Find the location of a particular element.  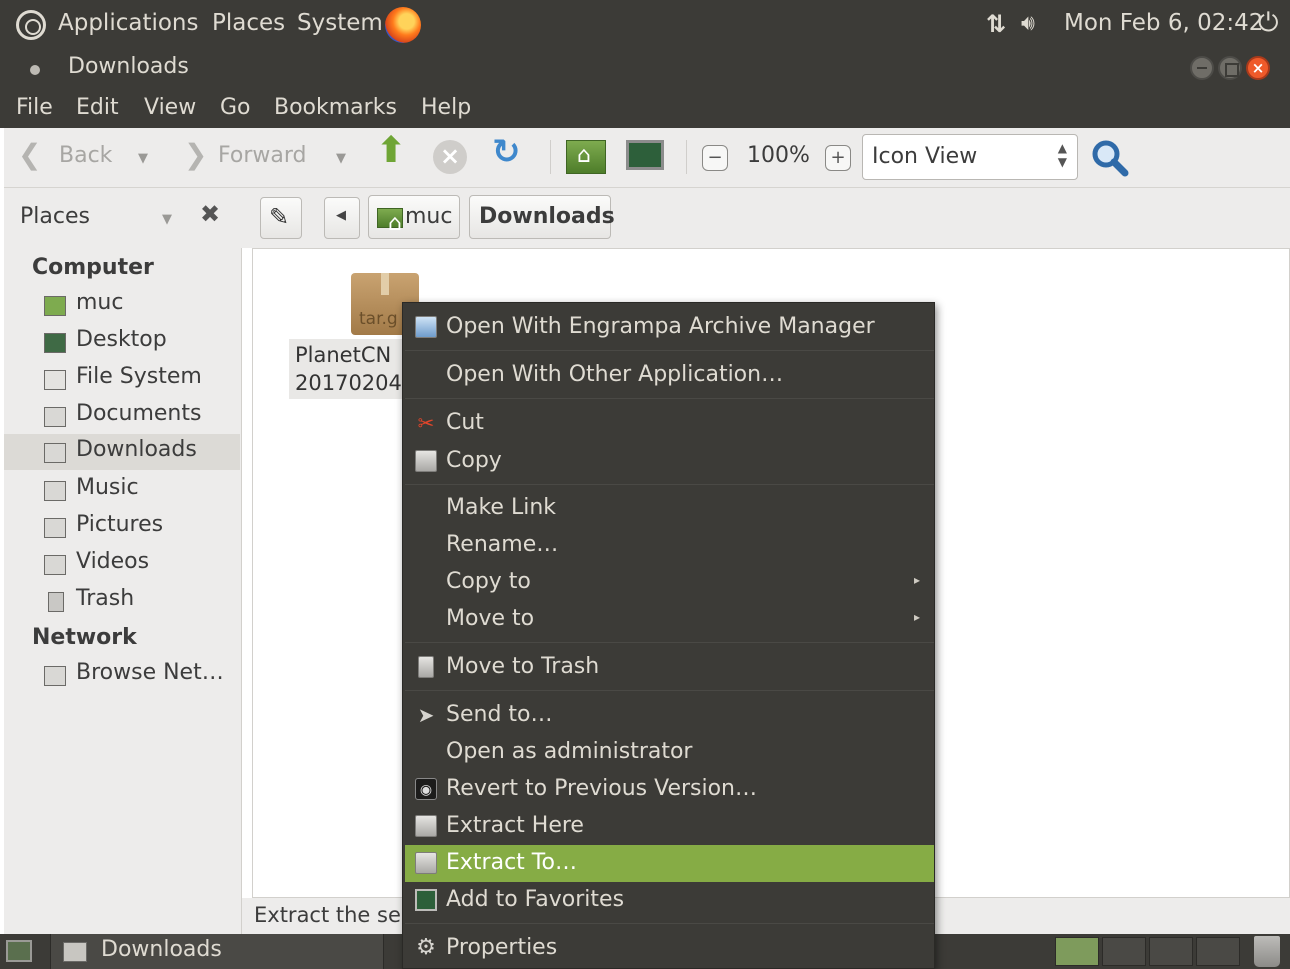

forward-button: ❯ Forward ▼ is located at coordinates (269, 157).